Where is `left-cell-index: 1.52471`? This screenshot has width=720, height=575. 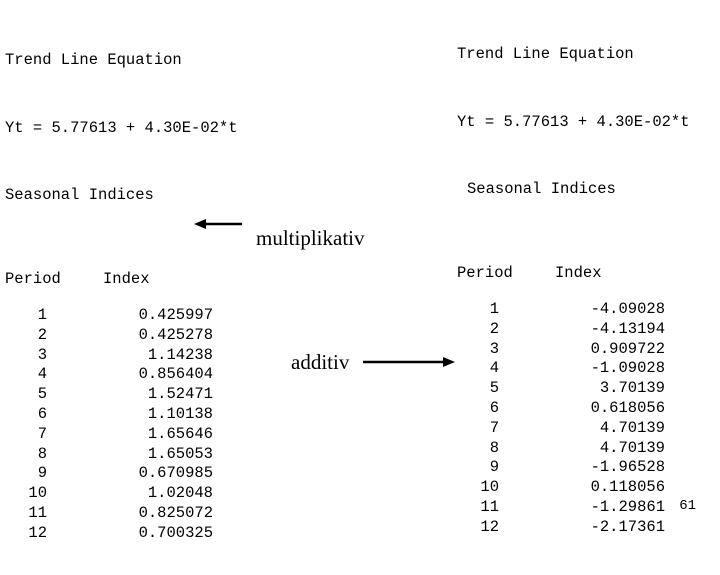 left-cell-index: 1.52471 is located at coordinates (180, 394).